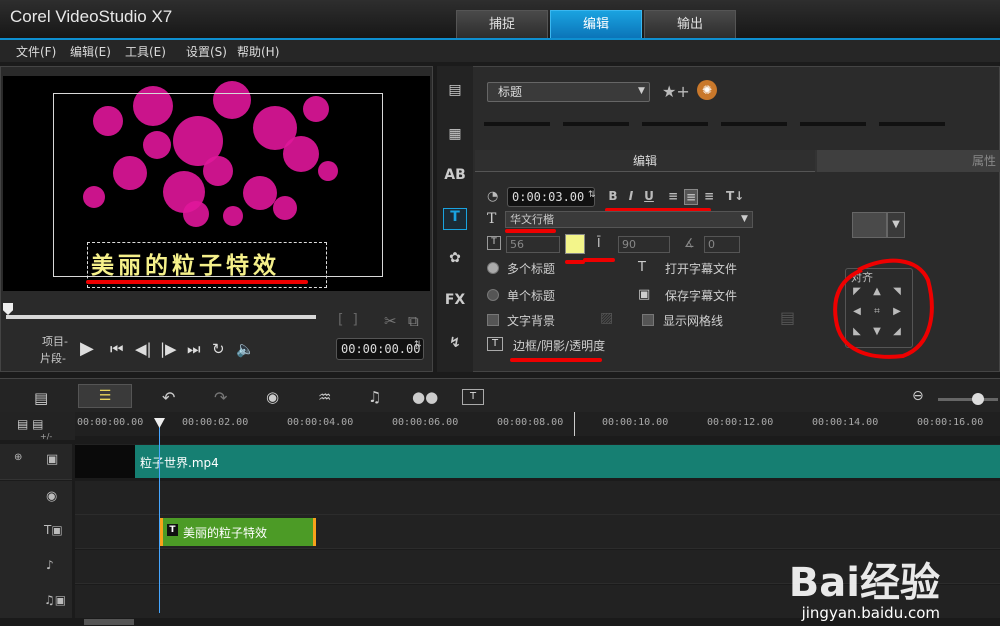 The width and height of the screenshot is (1000, 626). What do you see at coordinates (575, 244) in the screenshot?
I see `text-color-swatch` at bounding box center [575, 244].